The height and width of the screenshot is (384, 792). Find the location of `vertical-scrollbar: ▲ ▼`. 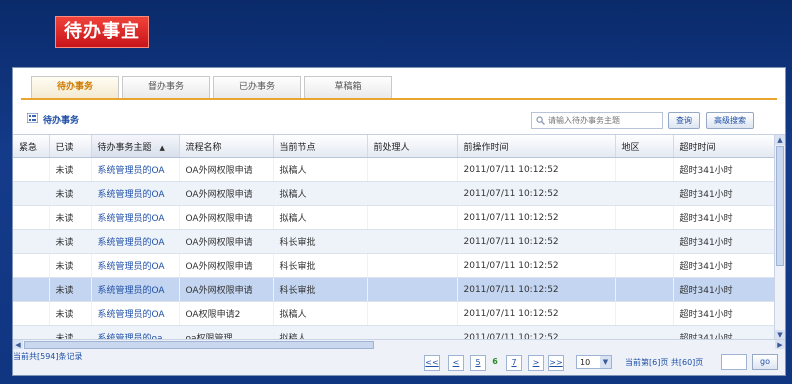

vertical-scrollbar: ▲ ▼ is located at coordinates (779, 237).